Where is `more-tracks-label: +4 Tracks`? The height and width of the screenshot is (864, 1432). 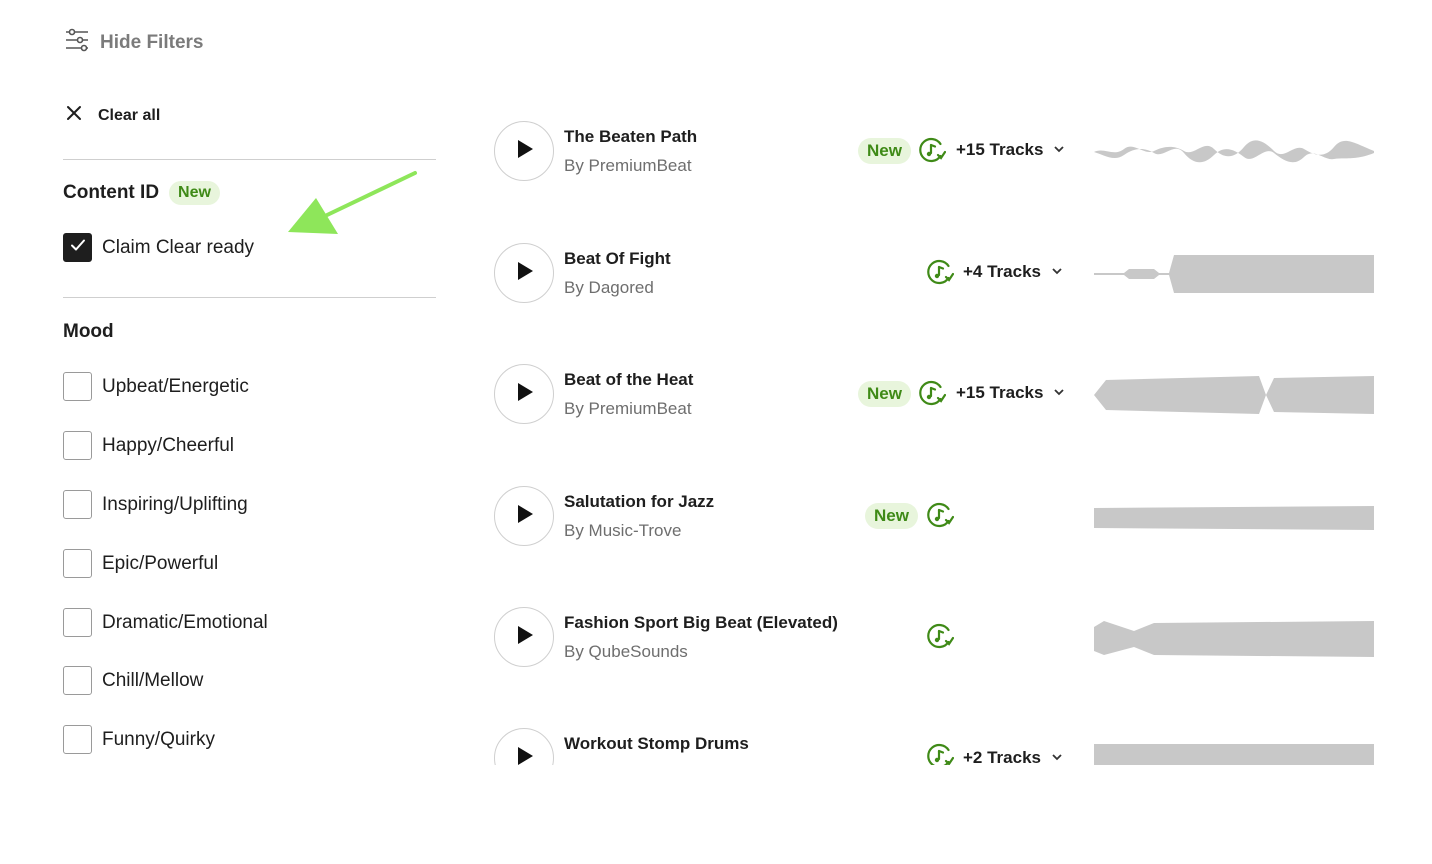
more-tracks-label: +4 Tracks is located at coordinates (1002, 271).